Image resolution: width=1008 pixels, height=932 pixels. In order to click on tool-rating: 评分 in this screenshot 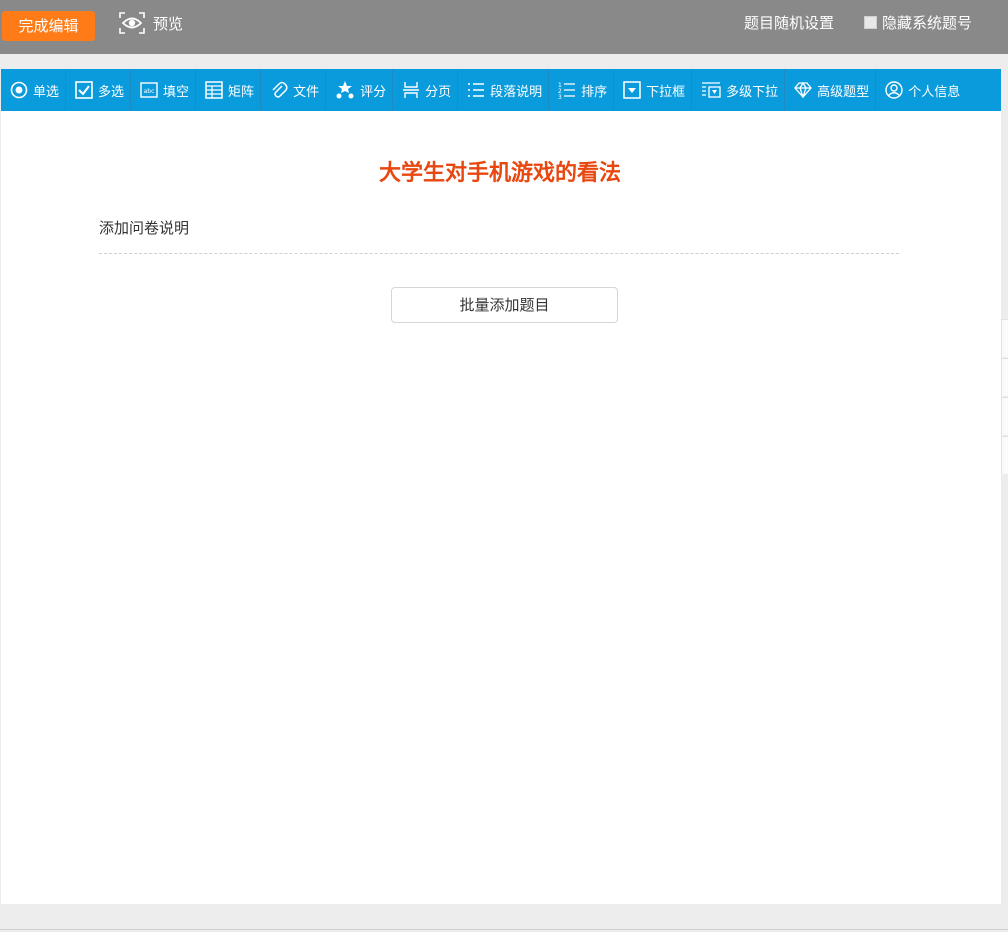, I will do `click(360, 90)`.